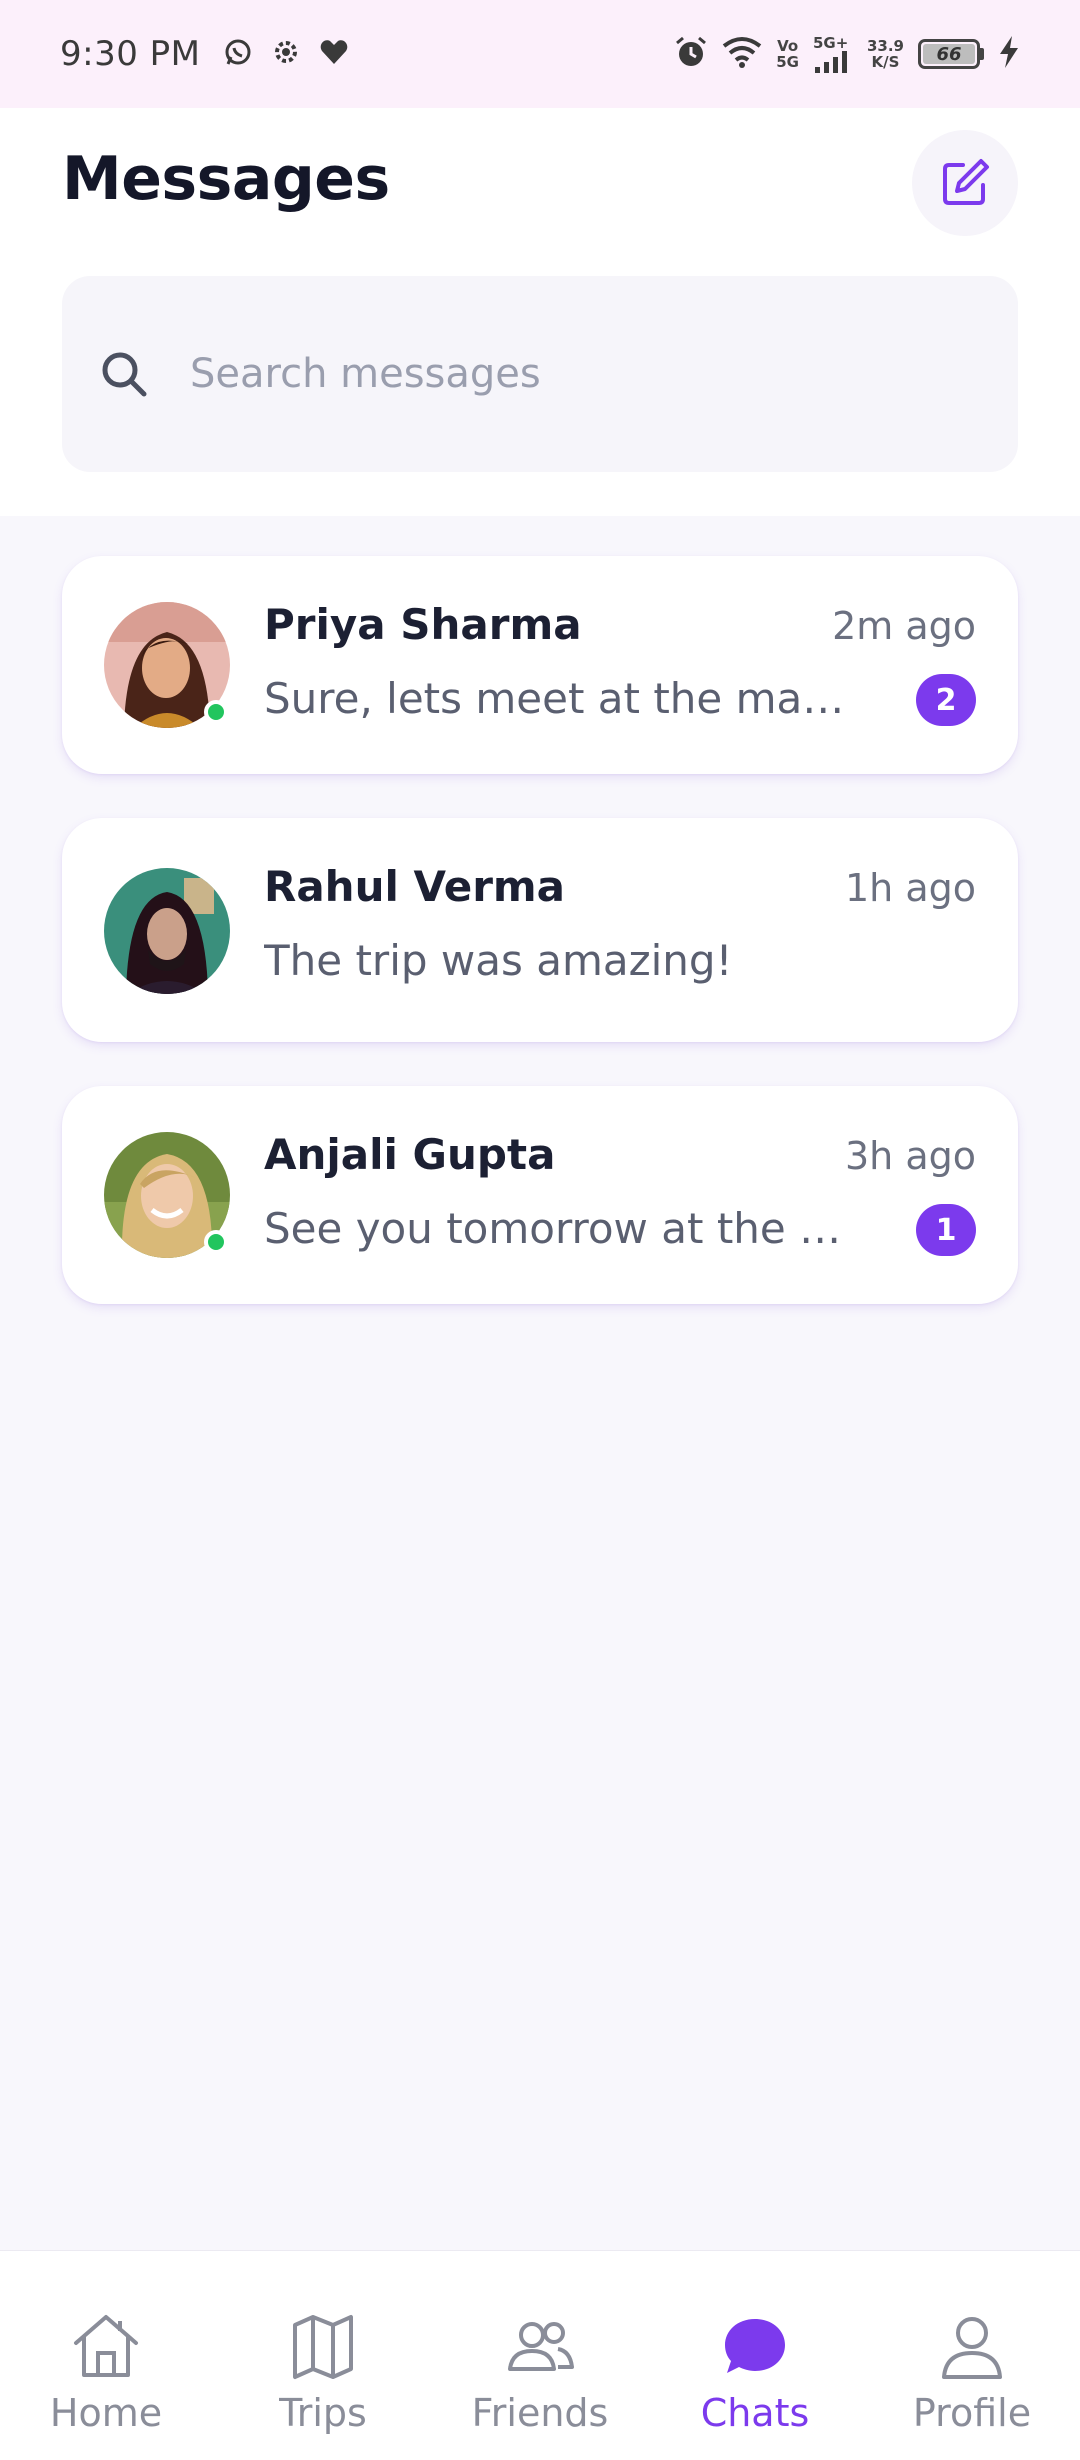 The width and height of the screenshot is (1080, 2460). What do you see at coordinates (946, 1230) in the screenshot?
I see `unread-badge: 1` at bounding box center [946, 1230].